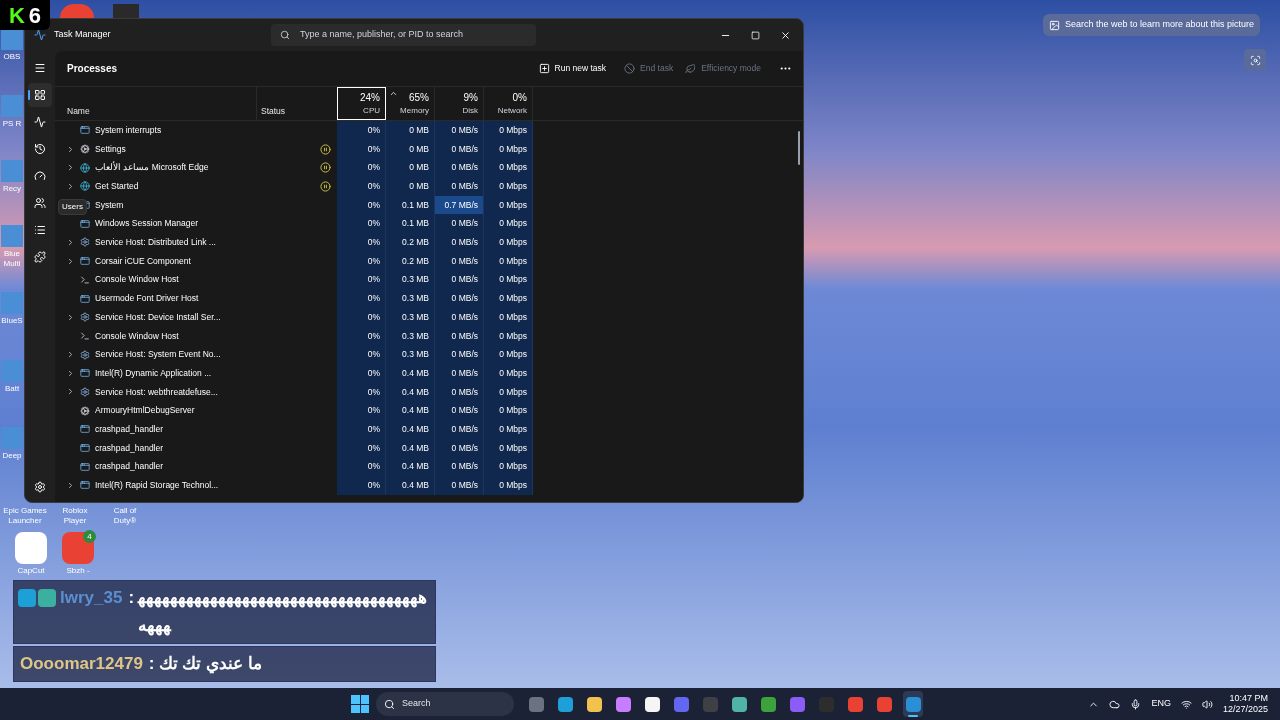 The image size is (1280, 720). Describe the element at coordinates (273, 111) in the screenshot. I see `column-header: Status` at that location.